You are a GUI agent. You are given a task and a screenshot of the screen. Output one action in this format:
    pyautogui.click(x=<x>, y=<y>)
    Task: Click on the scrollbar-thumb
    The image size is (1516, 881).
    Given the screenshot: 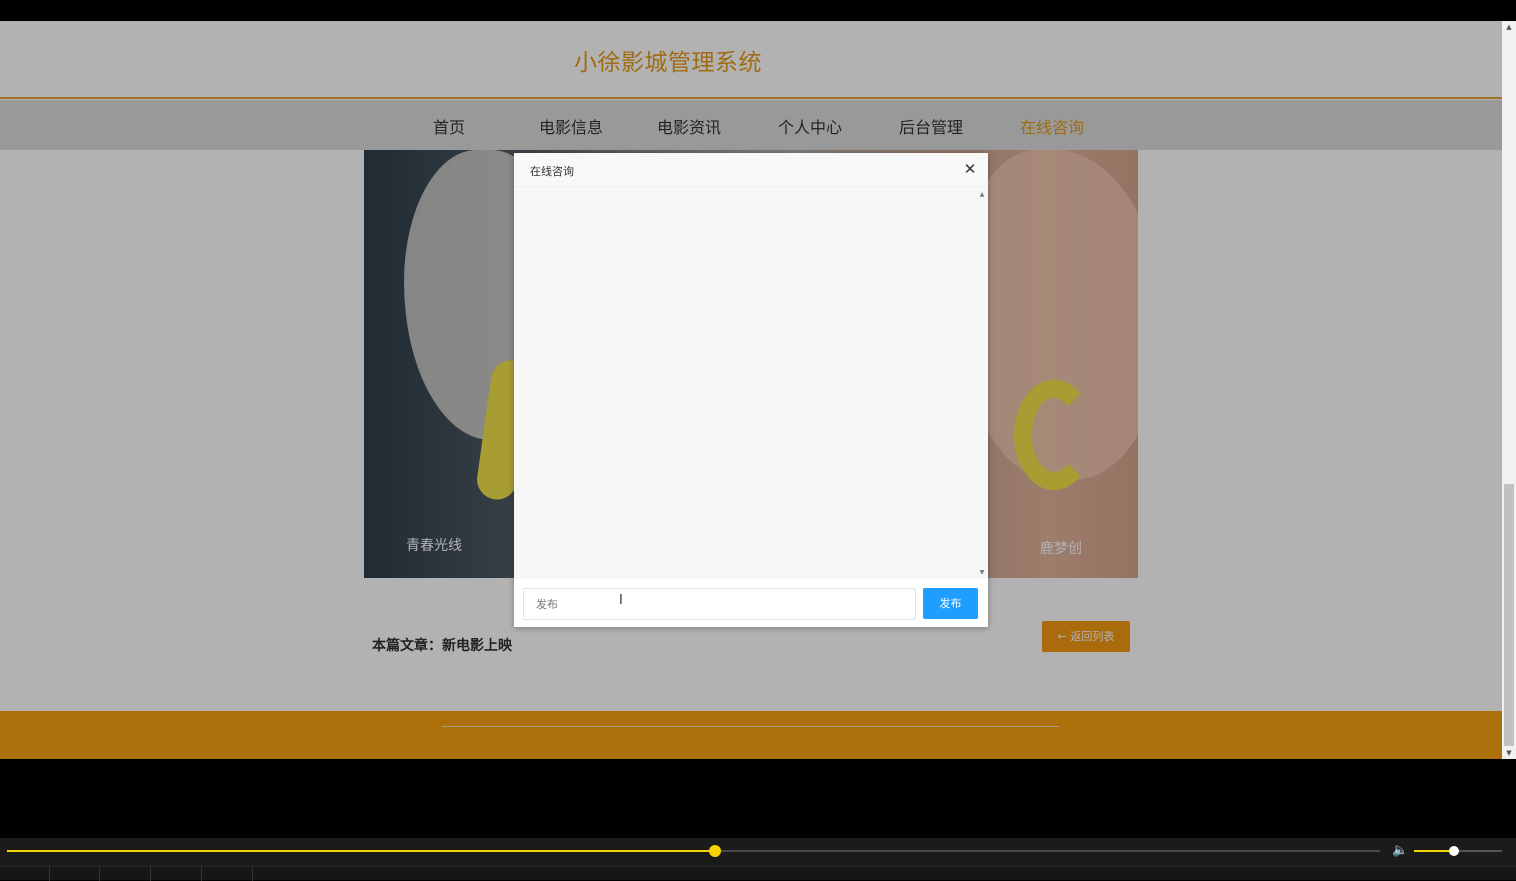 What is the action you would take?
    pyautogui.click(x=1509, y=615)
    